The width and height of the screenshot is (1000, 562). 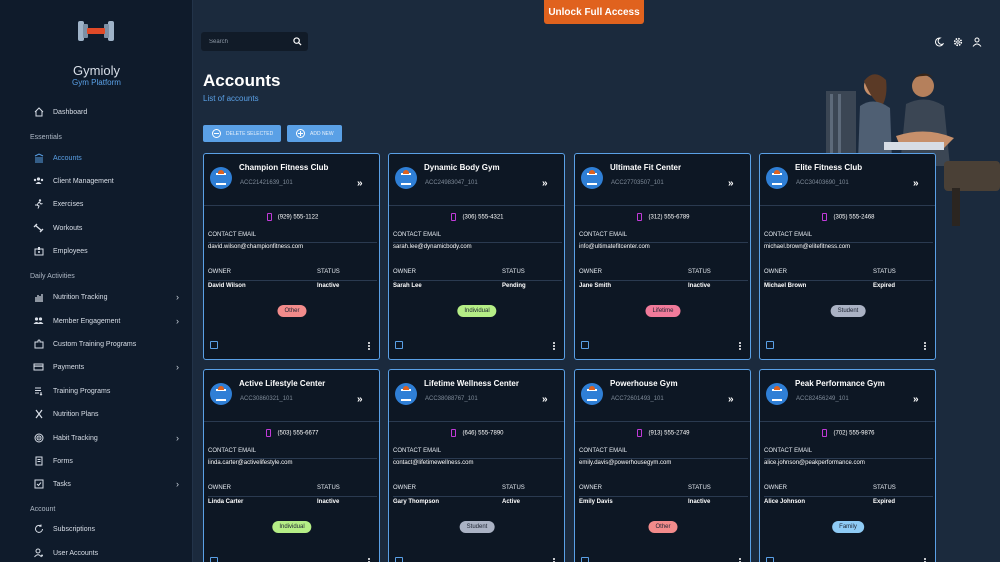 What do you see at coordinates (246, 41) in the screenshot?
I see `search-input` at bounding box center [246, 41].